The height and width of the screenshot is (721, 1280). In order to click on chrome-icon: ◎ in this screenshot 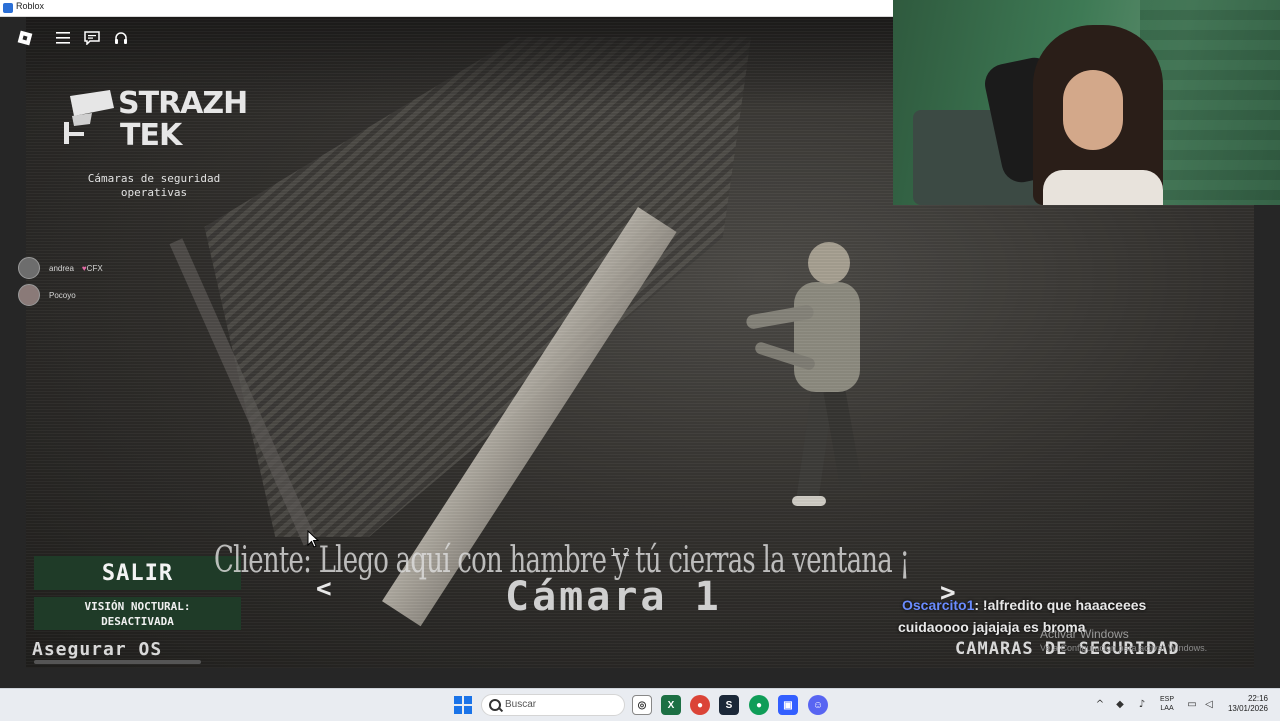, I will do `click(642, 705)`.